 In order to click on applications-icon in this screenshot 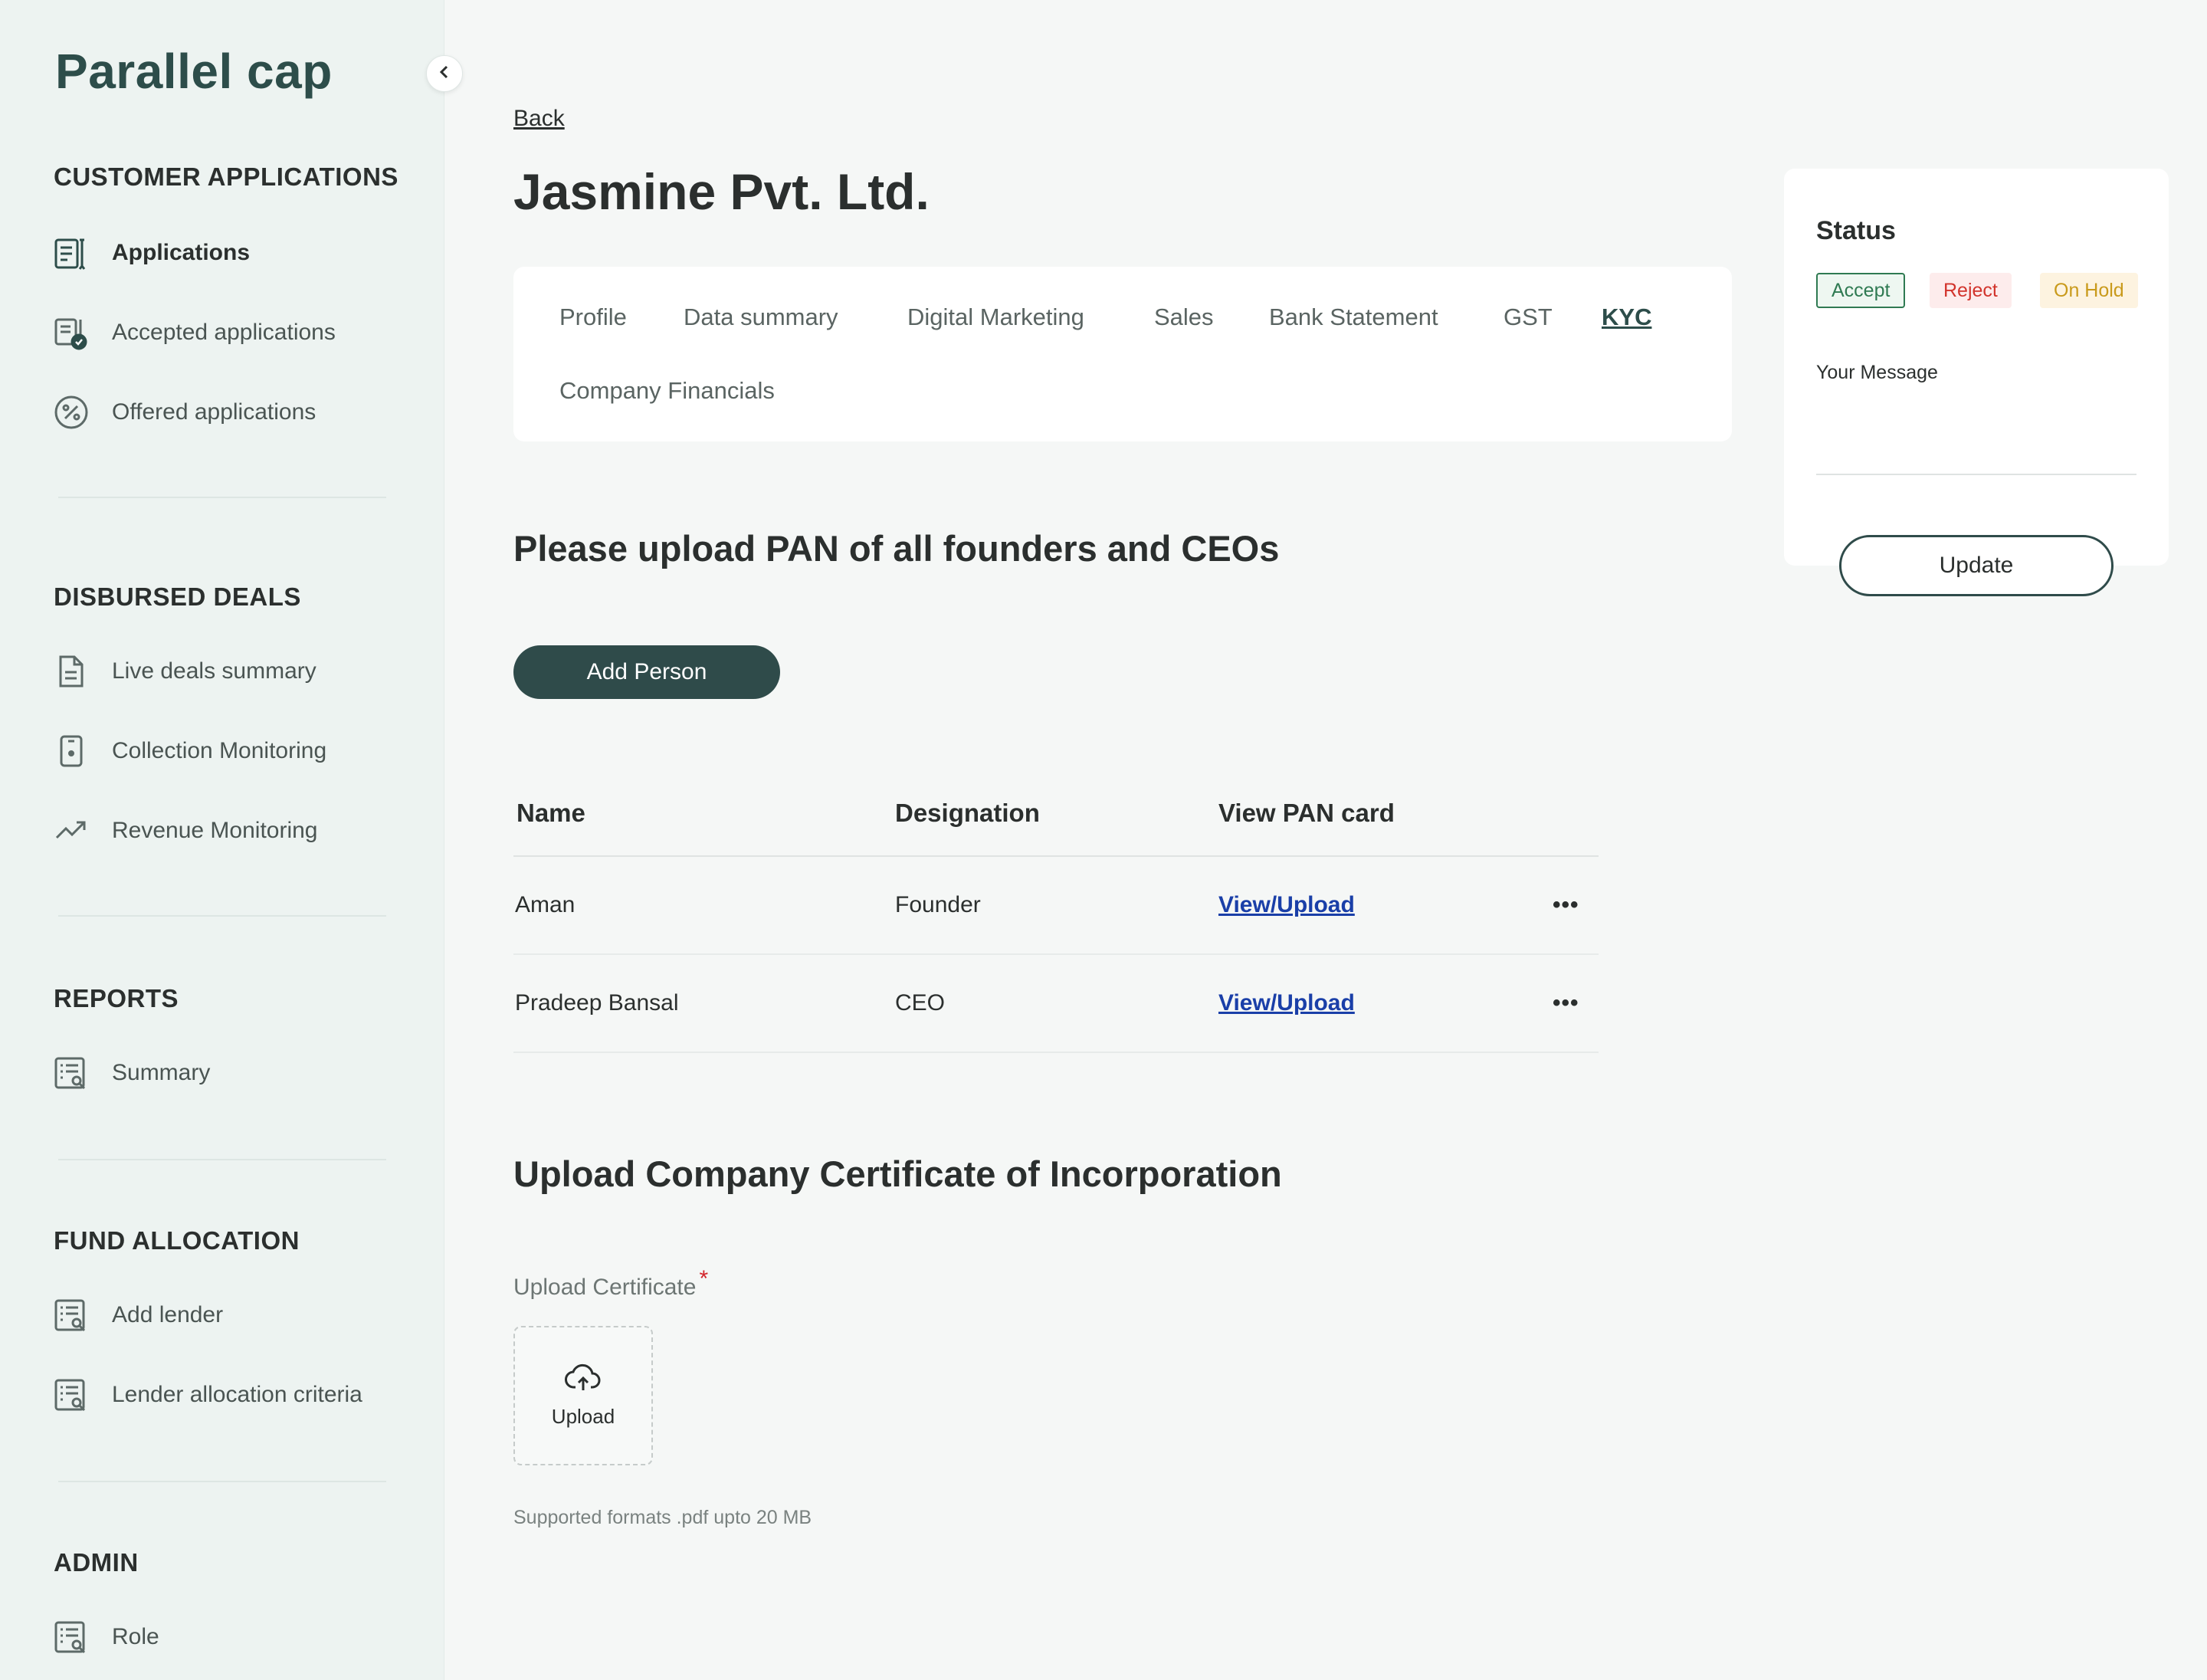, I will do `click(71, 253)`.